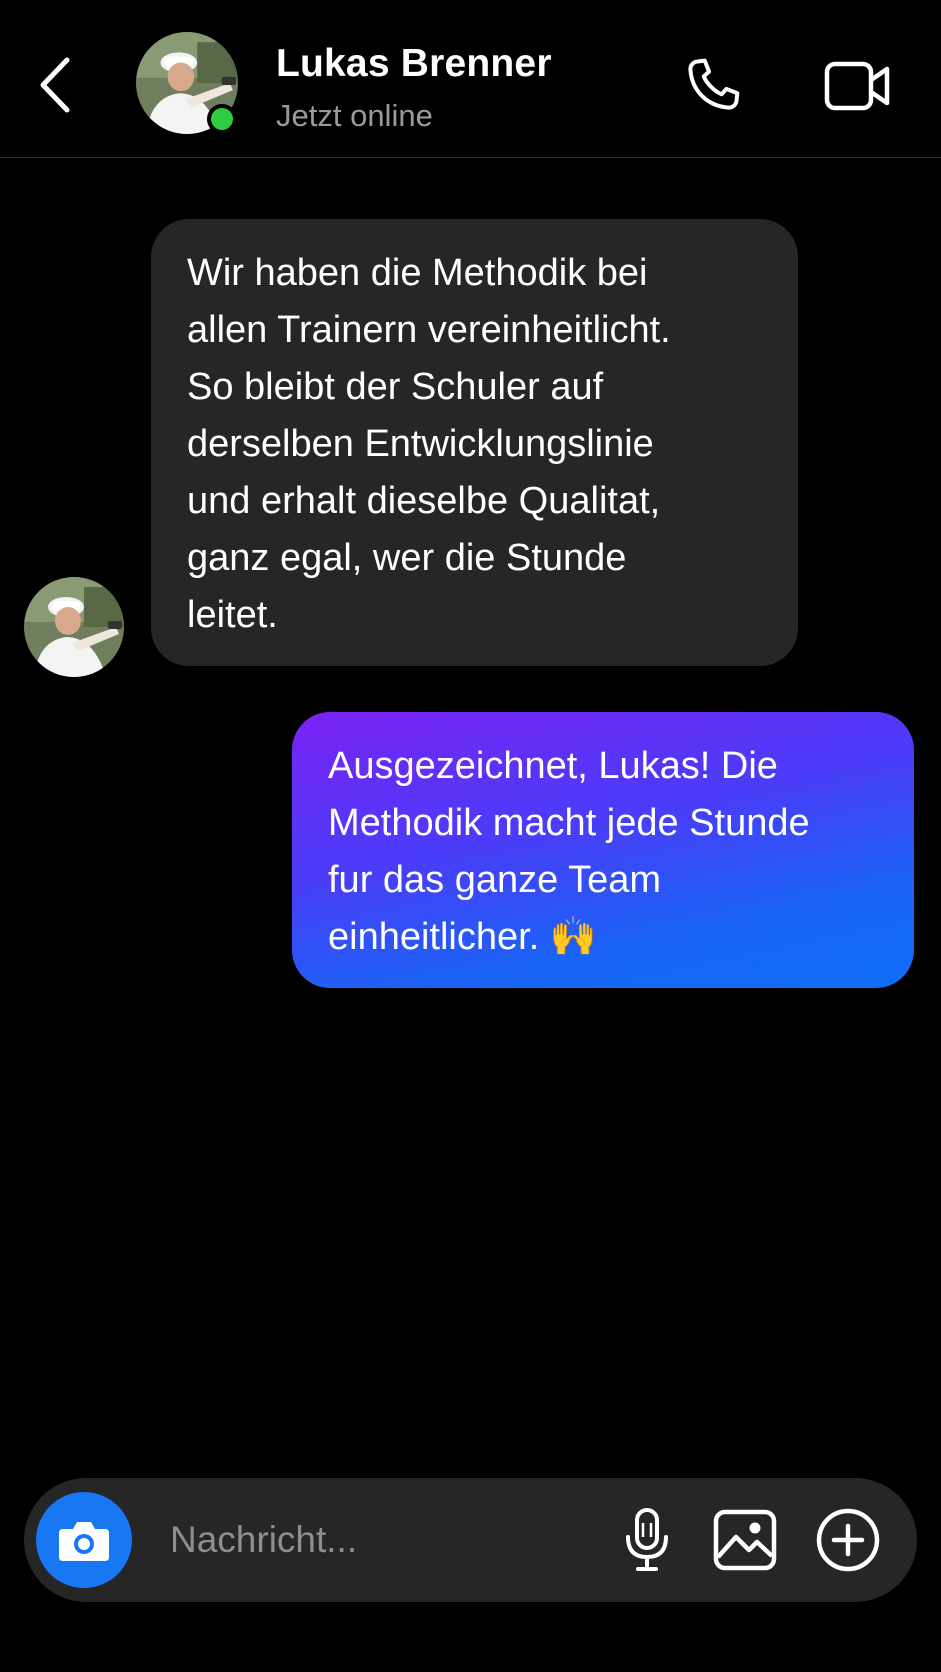 The image size is (941, 1672). I want to click on microphone-icon, so click(647, 1539).